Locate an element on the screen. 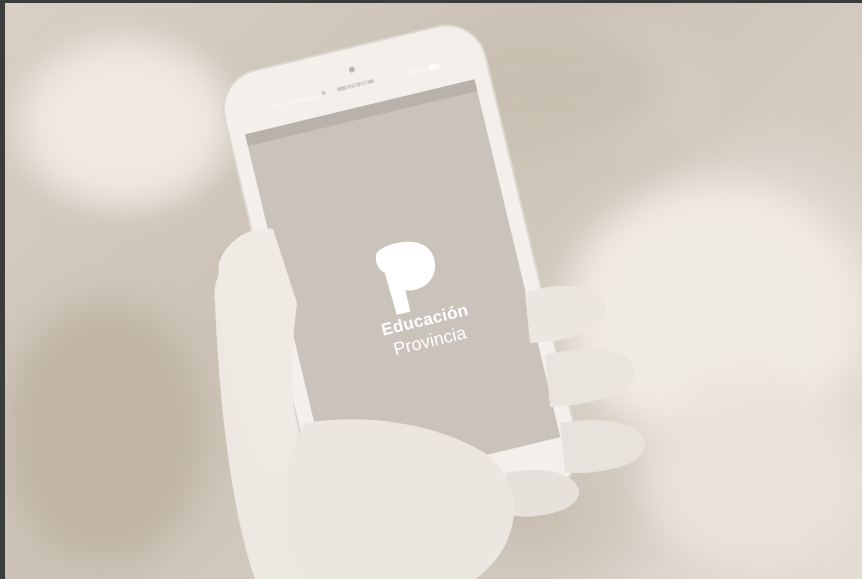  status-time: 9:00 PM is located at coordinates (357, 86).